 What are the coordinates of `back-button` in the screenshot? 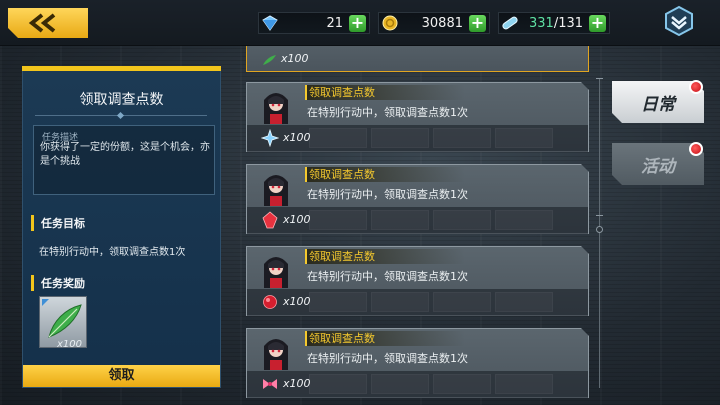 It's located at (48, 23).